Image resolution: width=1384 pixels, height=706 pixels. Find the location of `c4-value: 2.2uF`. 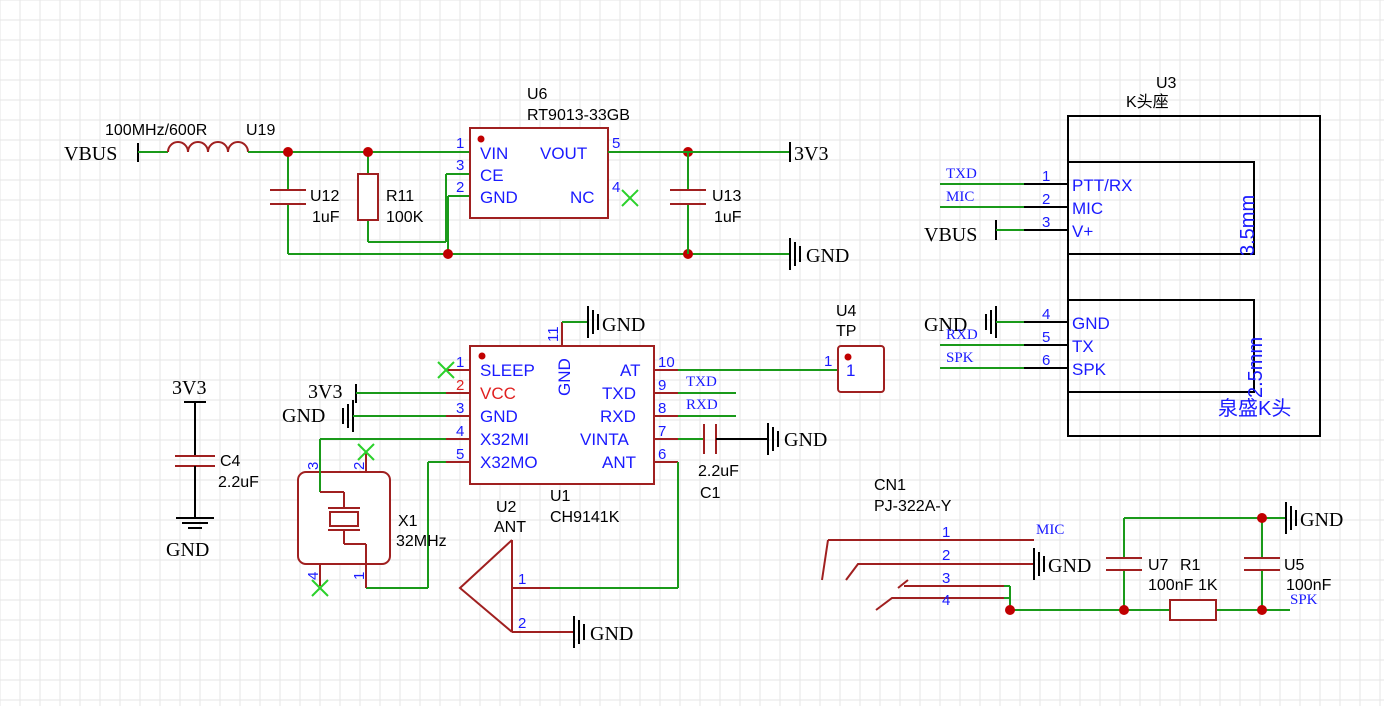

c4-value: 2.2uF is located at coordinates (238, 482).